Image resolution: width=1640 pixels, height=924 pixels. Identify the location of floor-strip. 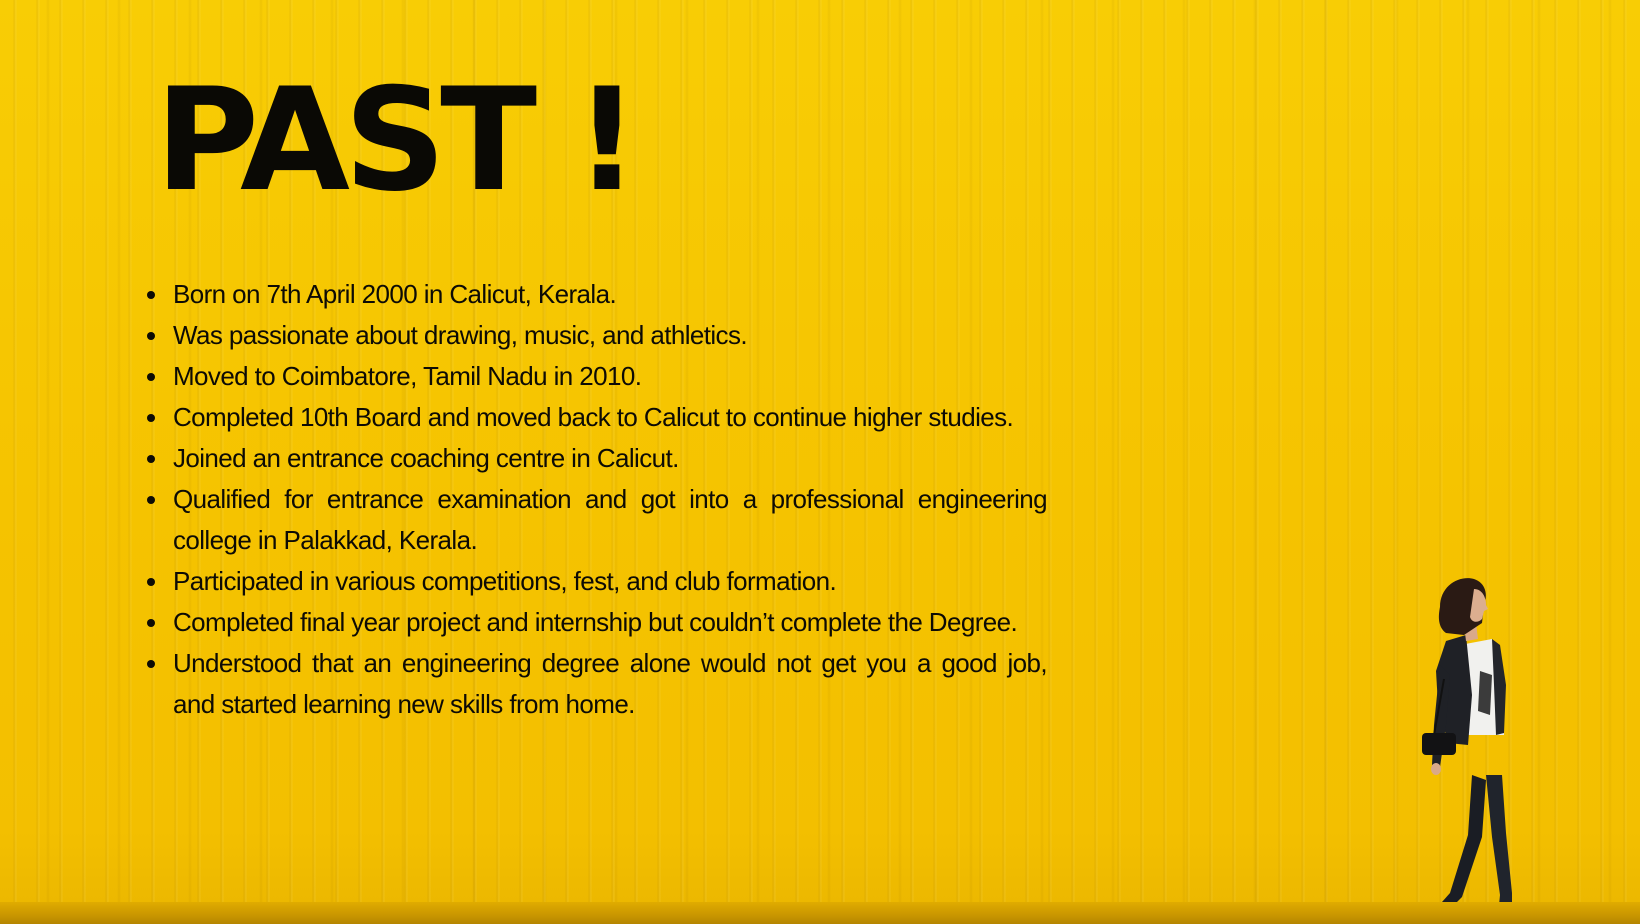
(820, 913).